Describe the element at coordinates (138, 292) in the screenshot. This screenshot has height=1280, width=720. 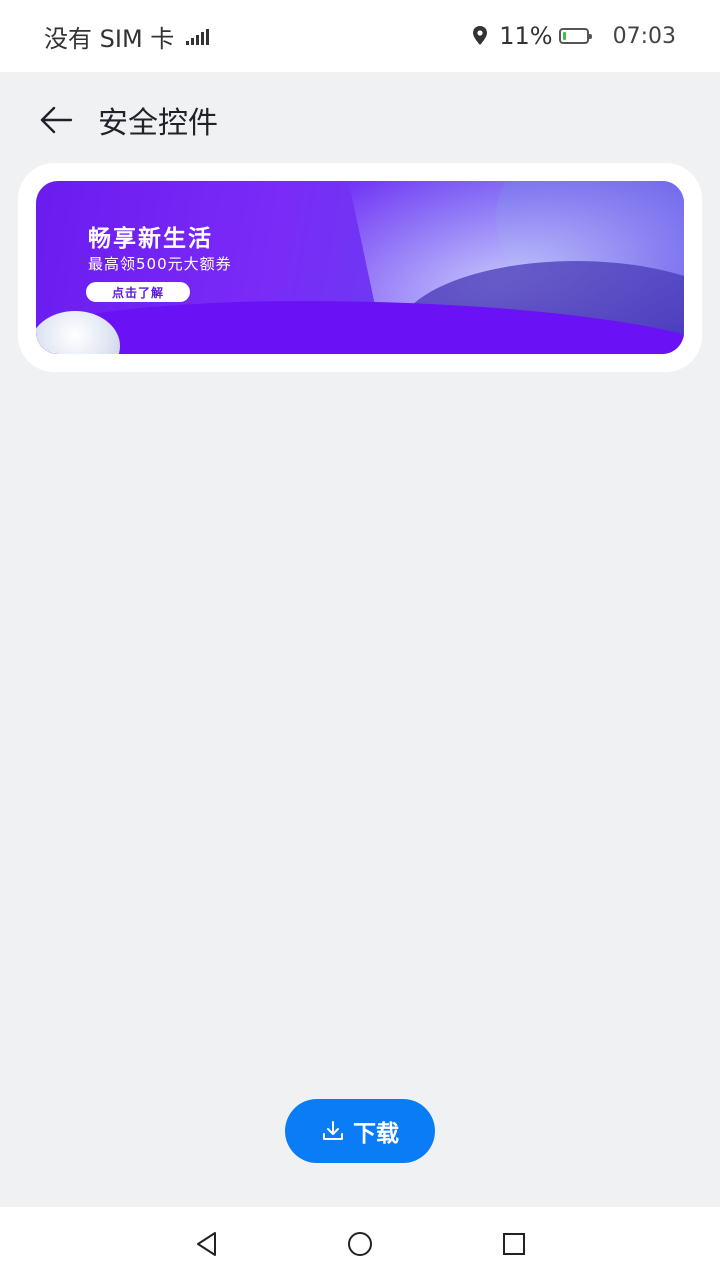
I see `banner-learn-more-button: 点击了解` at that location.